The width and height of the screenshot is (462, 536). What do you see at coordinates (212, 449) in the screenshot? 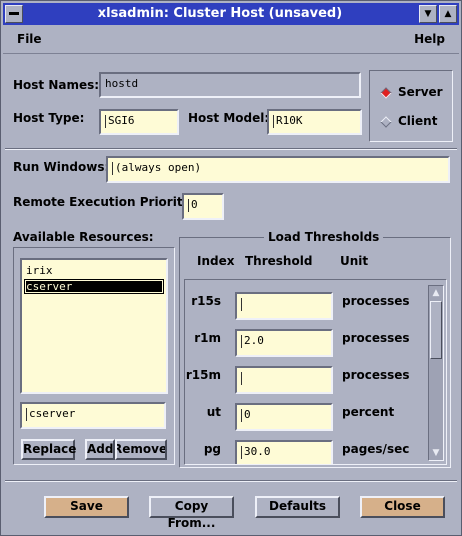
I see `threshold-index: pg` at bounding box center [212, 449].